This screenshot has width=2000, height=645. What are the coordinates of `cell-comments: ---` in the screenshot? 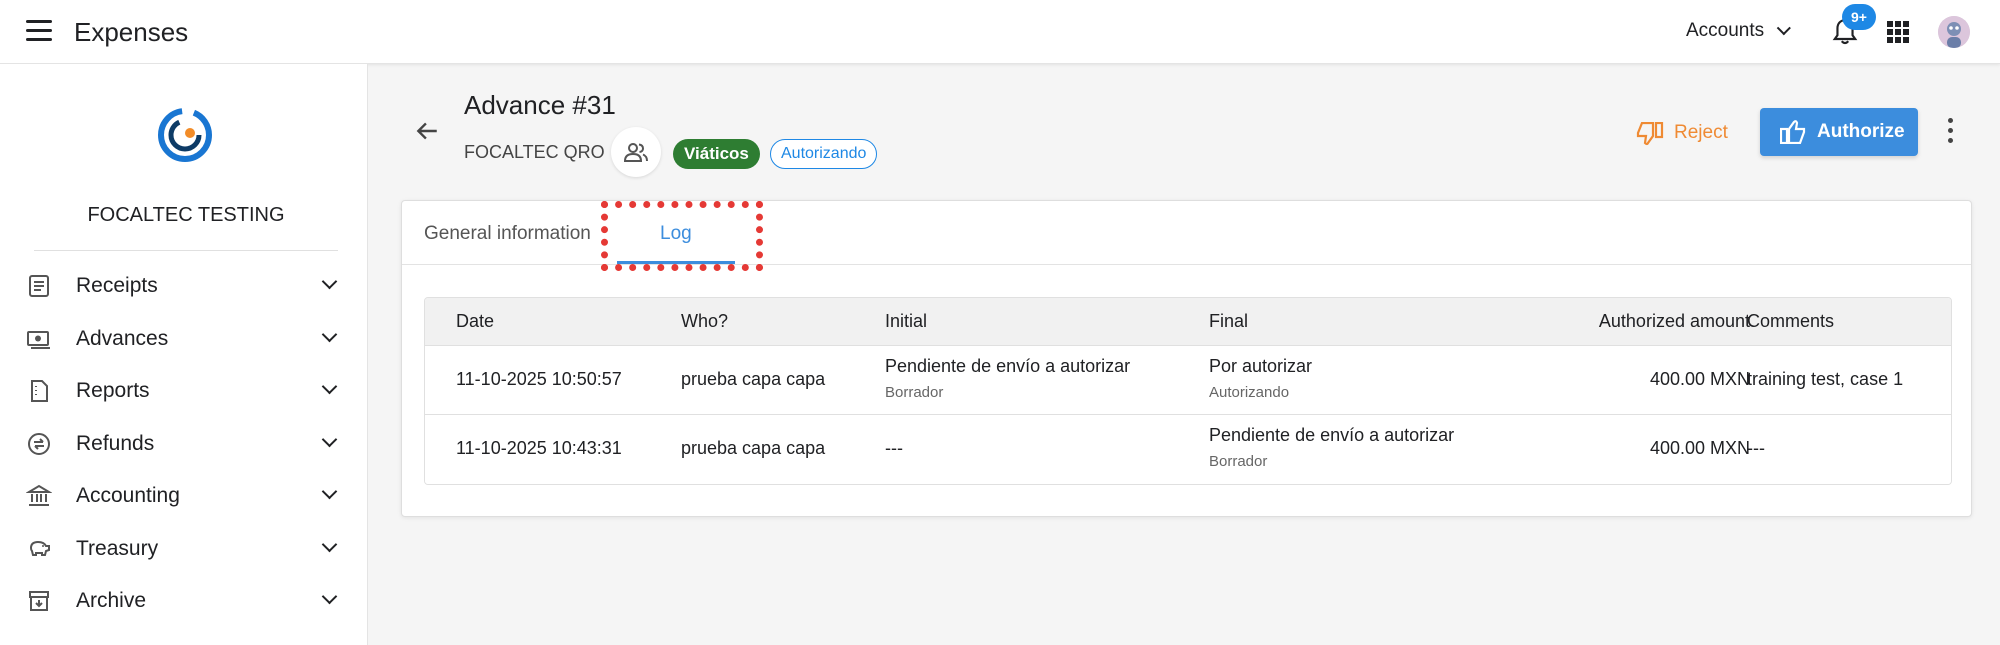 It's located at (1756, 448).